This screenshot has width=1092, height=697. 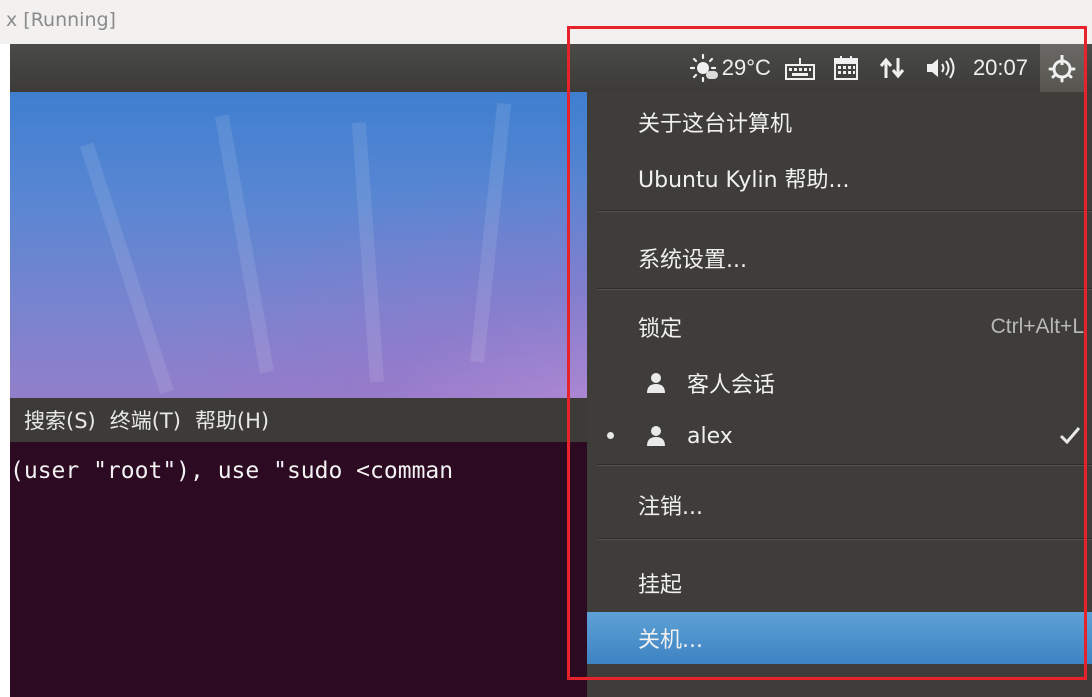 I want to click on network-icon, so click(x=892, y=68).